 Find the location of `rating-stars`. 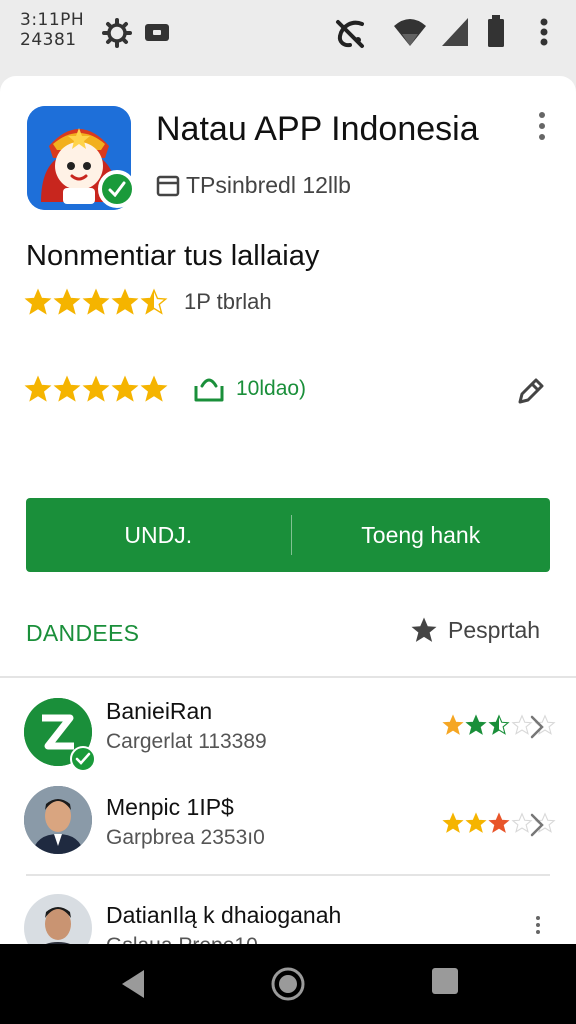

rating-stars is located at coordinates (96, 302).